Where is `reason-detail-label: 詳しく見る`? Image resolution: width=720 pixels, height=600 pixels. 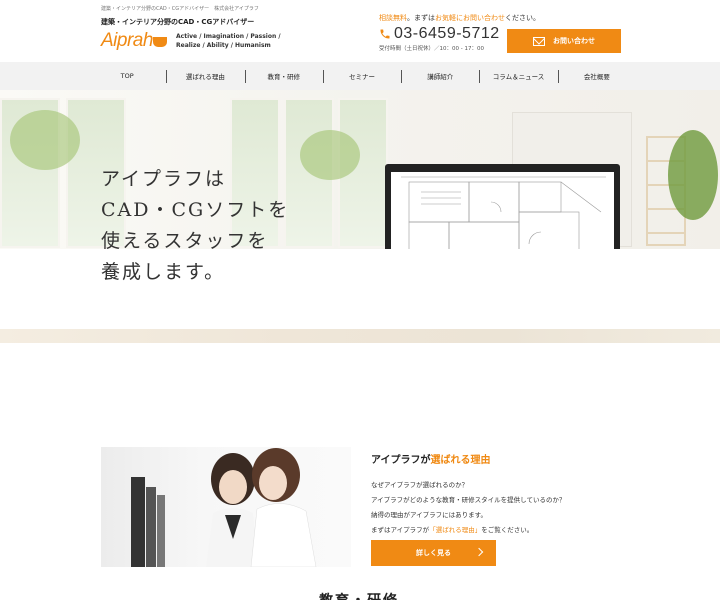 reason-detail-label: 詳しく見る is located at coordinates (433, 553).